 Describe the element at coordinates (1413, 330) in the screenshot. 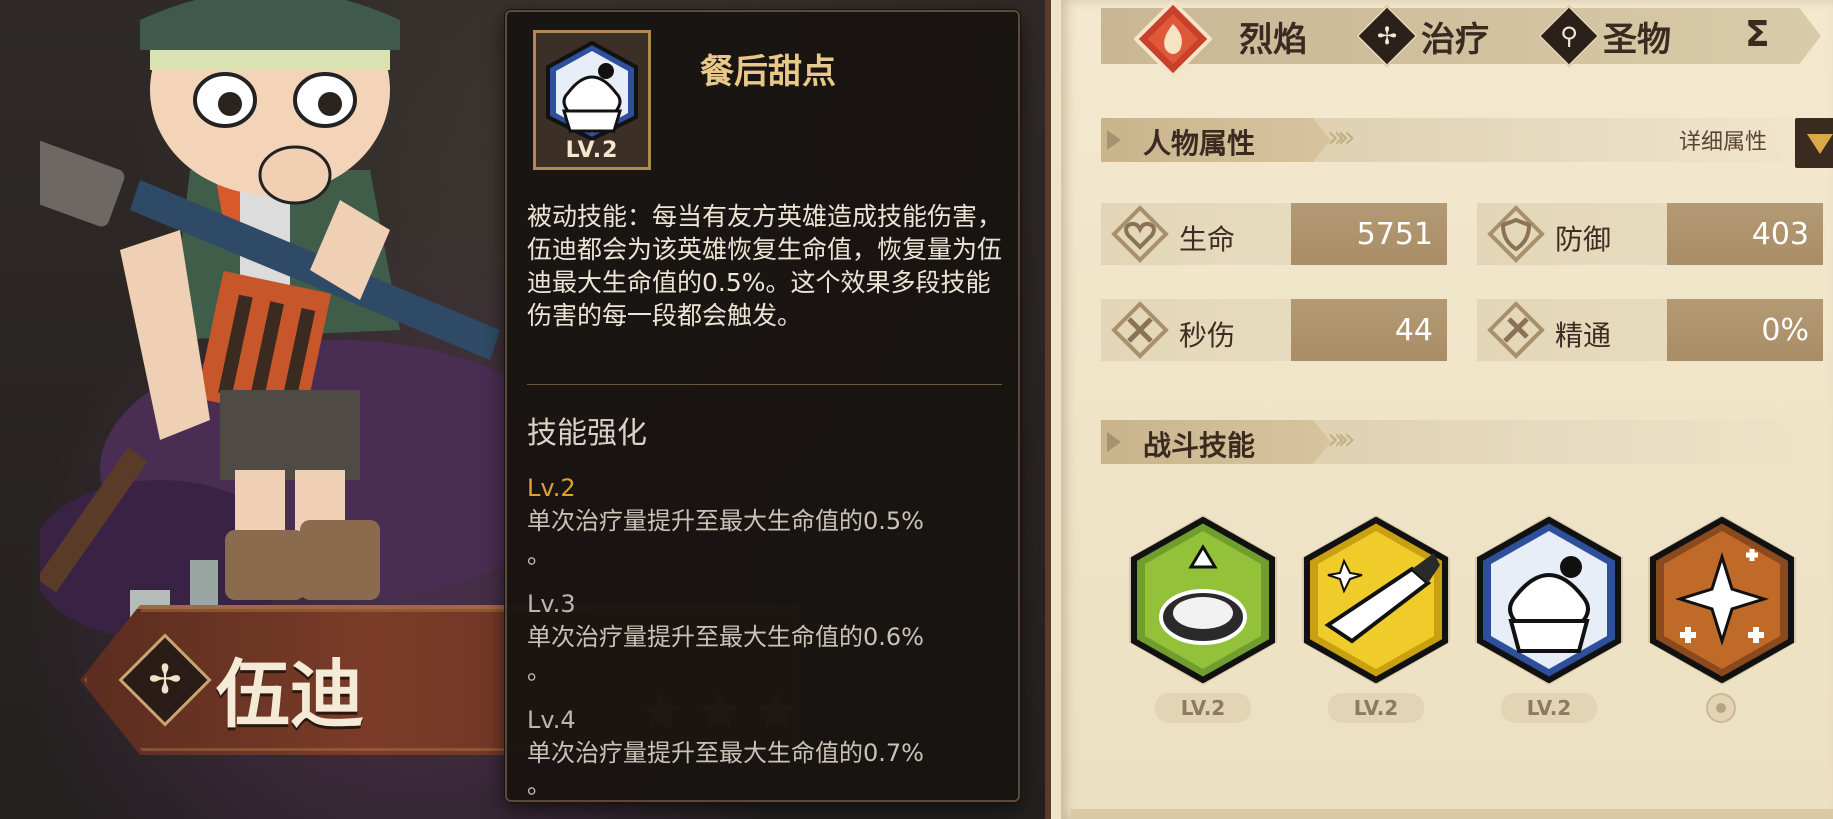

I see `stat-value: 44` at that location.